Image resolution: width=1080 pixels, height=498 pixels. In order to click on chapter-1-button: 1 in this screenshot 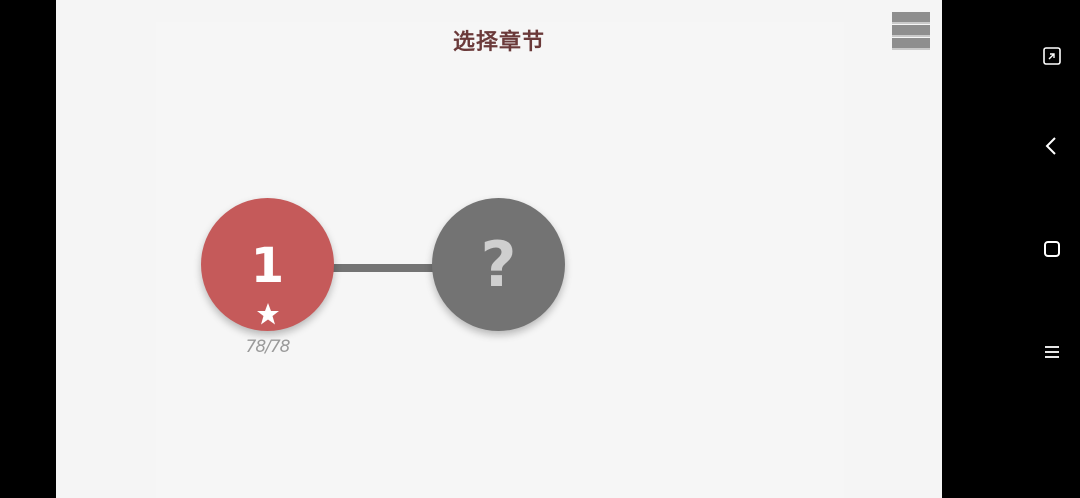, I will do `click(267, 264)`.